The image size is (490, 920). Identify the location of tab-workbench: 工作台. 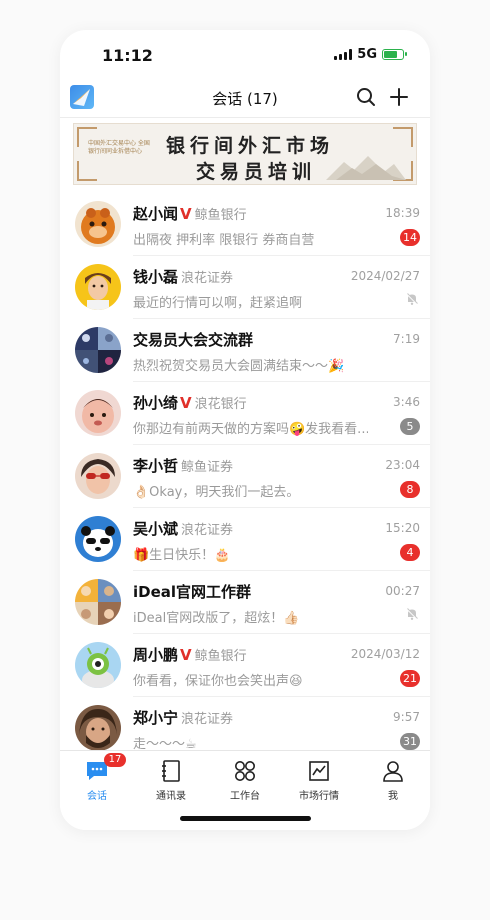
(245, 780).